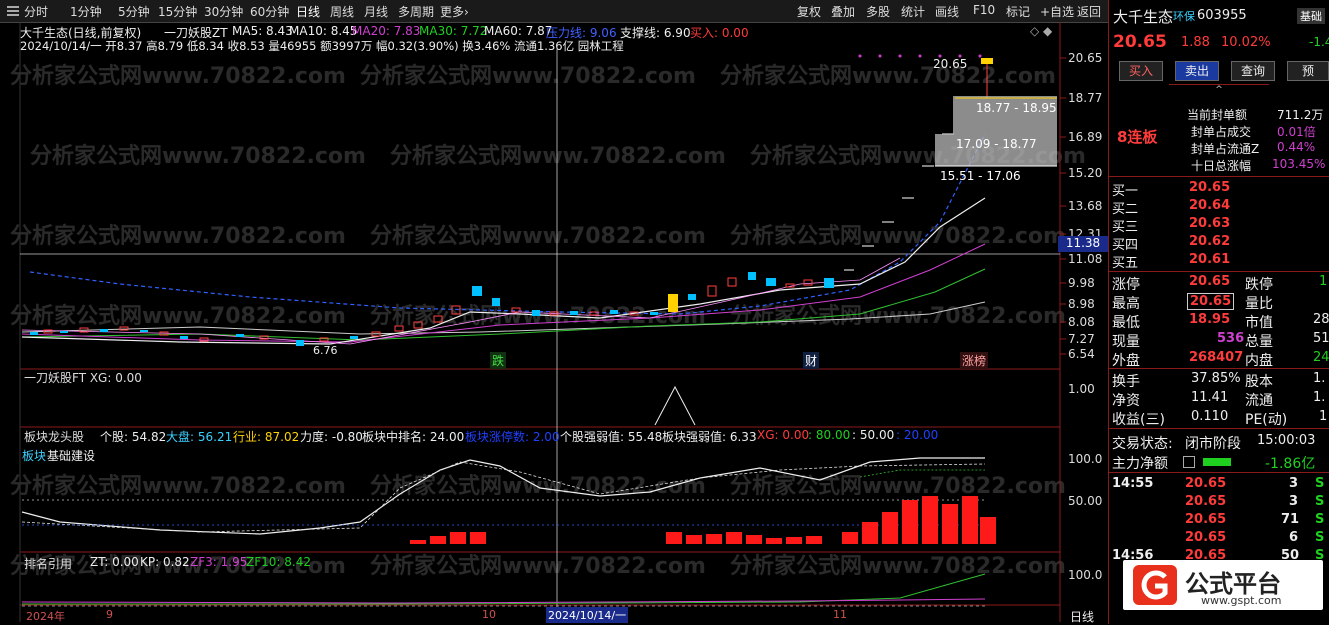 The image size is (1329, 625). I want to click on bid-row: 买二 20.64, so click(1171, 207).